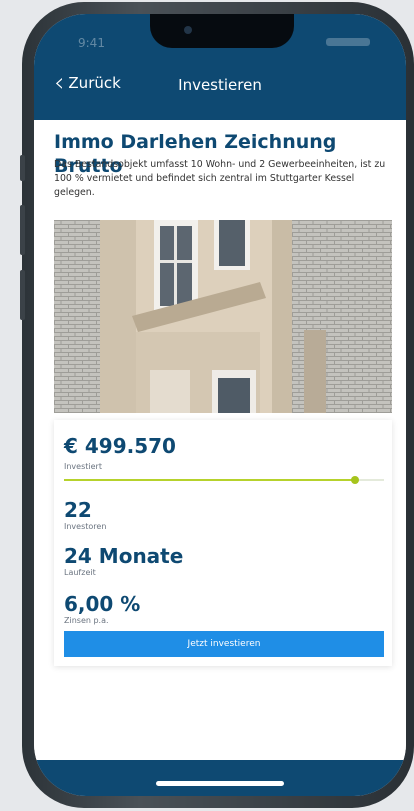  What do you see at coordinates (22, 230) in the screenshot?
I see `volume-up-button` at bounding box center [22, 230].